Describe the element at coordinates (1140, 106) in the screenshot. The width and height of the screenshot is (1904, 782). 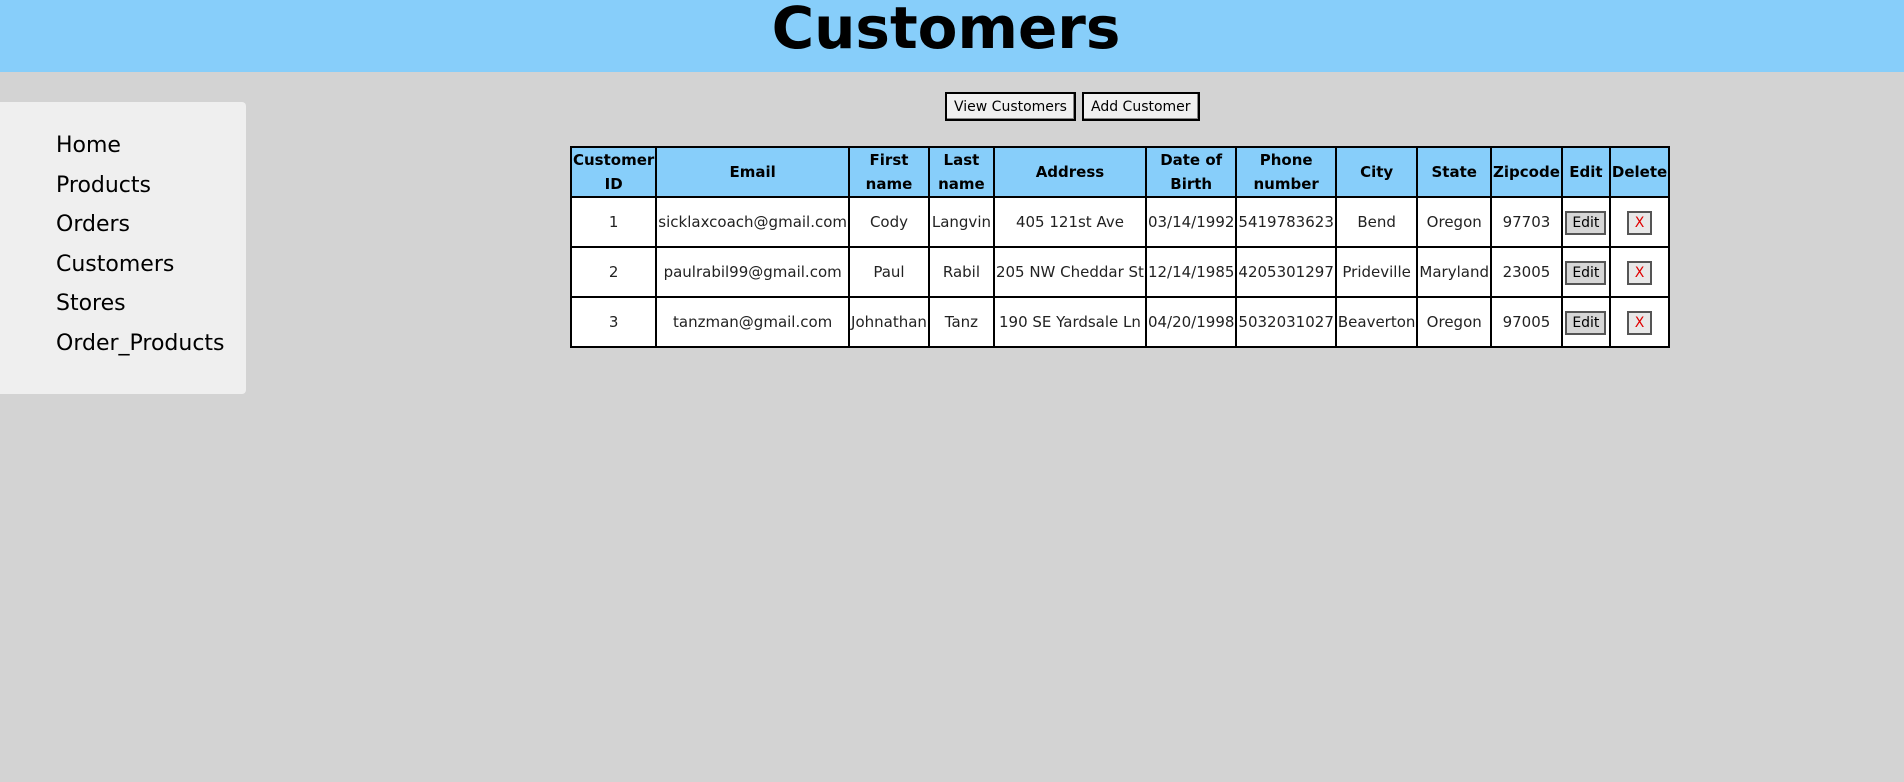
I see `add-customer-button: Add Customer` at that location.